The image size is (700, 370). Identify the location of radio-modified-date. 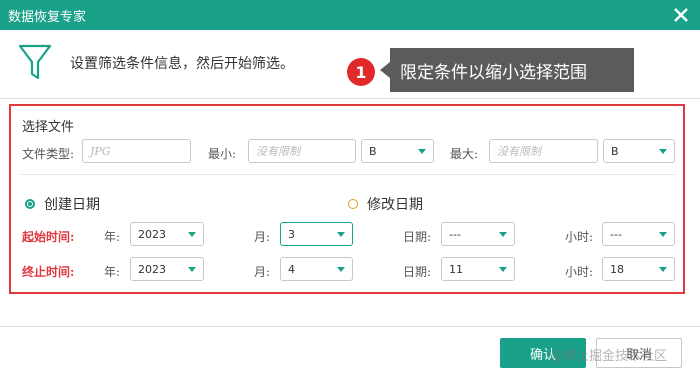
(353, 204).